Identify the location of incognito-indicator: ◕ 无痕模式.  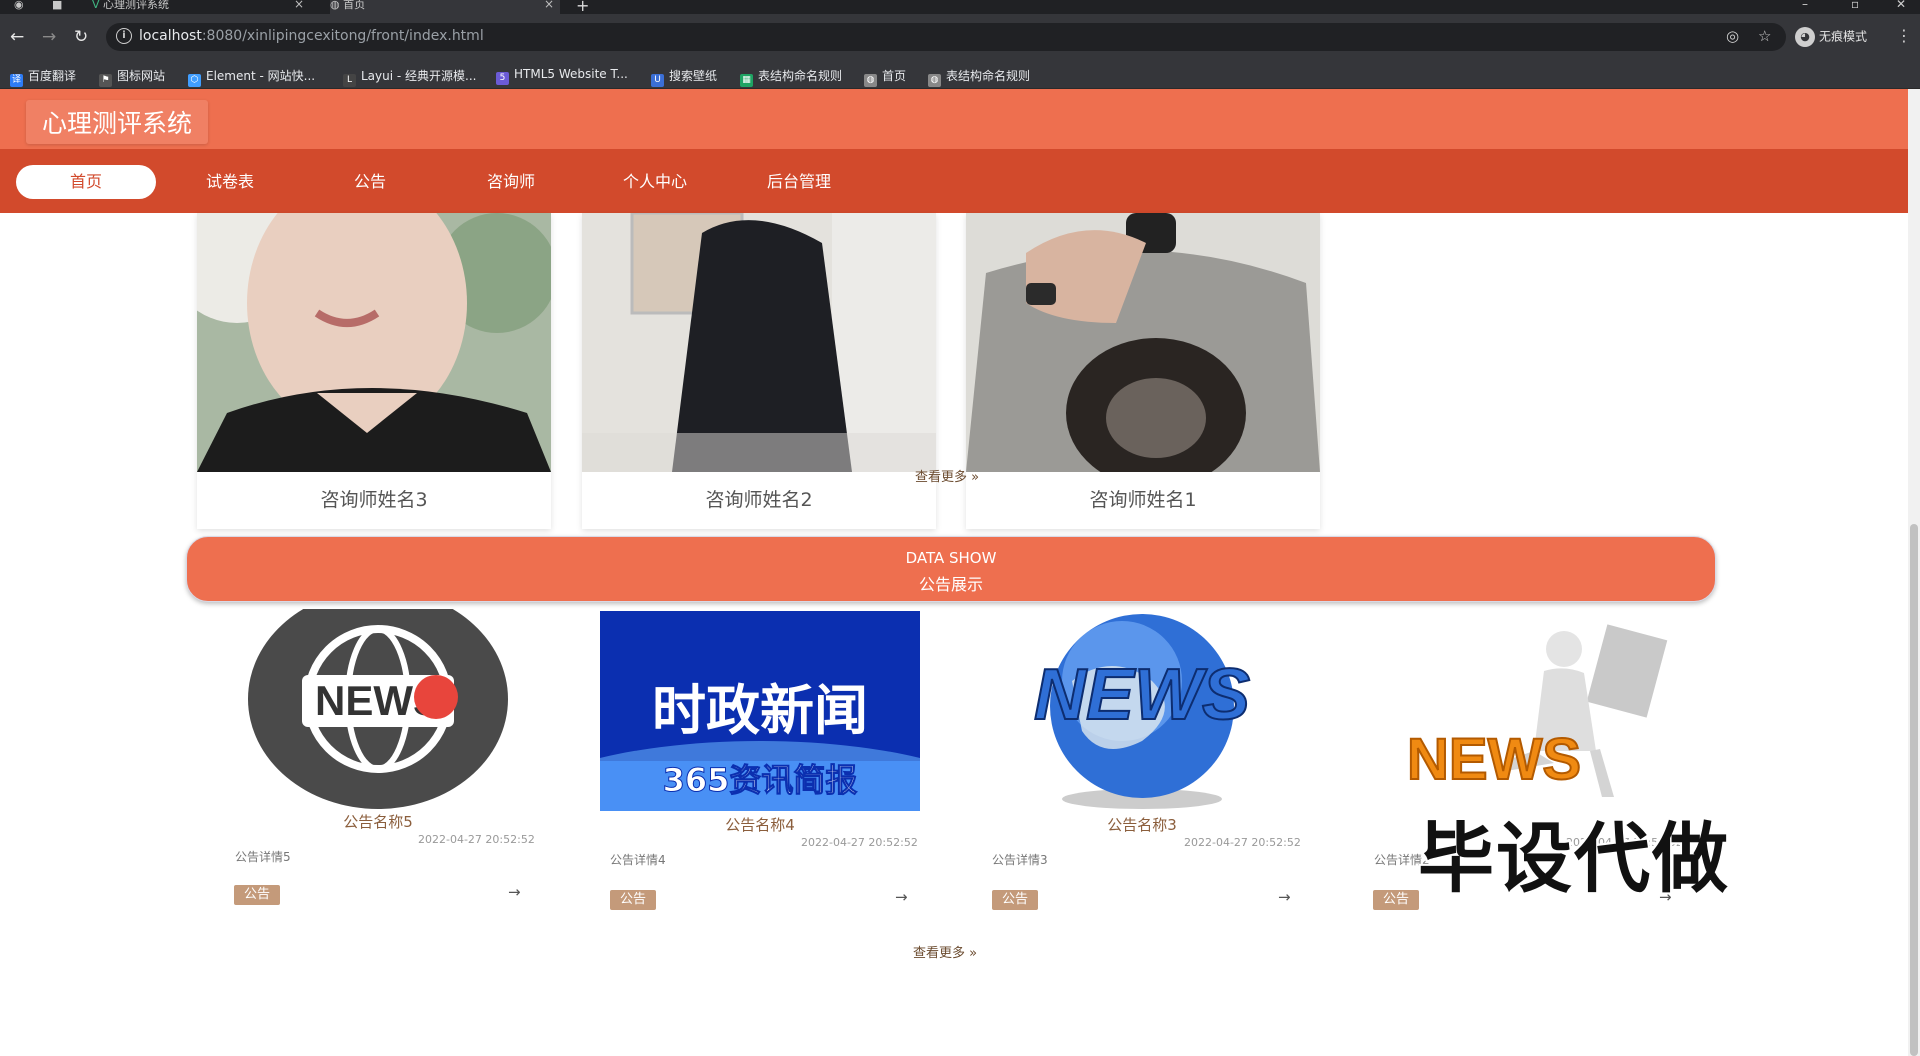
(1831, 37).